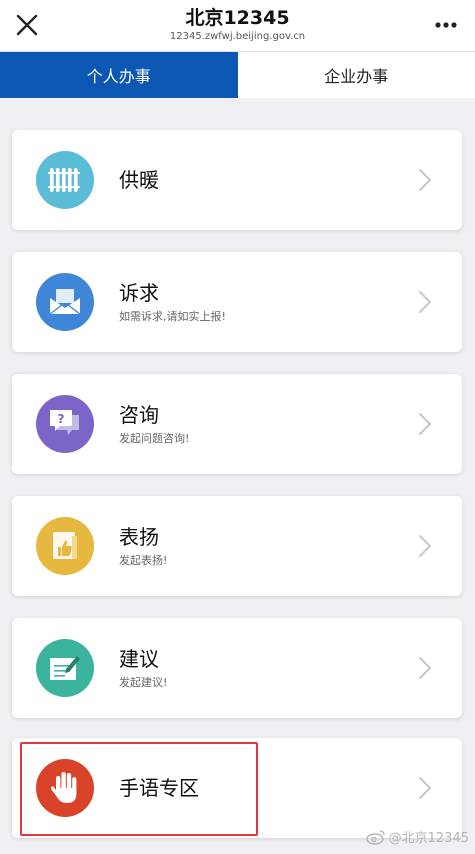 This screenshot has height=854, width=475. What do you see at coordinates (172, 316) in the screenshot?
I see `item-description: 如需诉求,请如实上报!` at bounding box center [172, 316].